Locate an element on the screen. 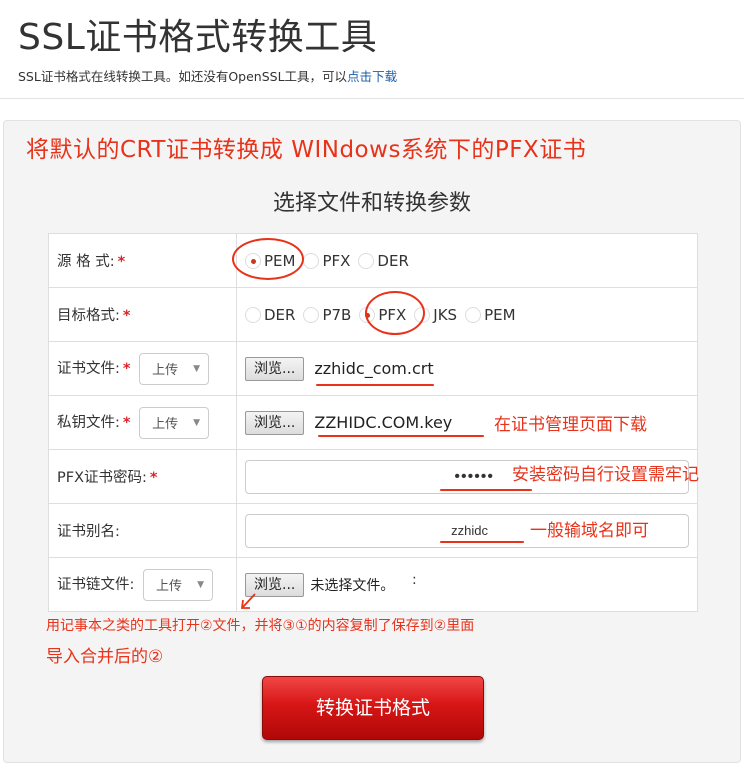 The height and width of the screenshot is (763, 744). chain-filename: 未选择文件。 is located at coordinates (352, 585).